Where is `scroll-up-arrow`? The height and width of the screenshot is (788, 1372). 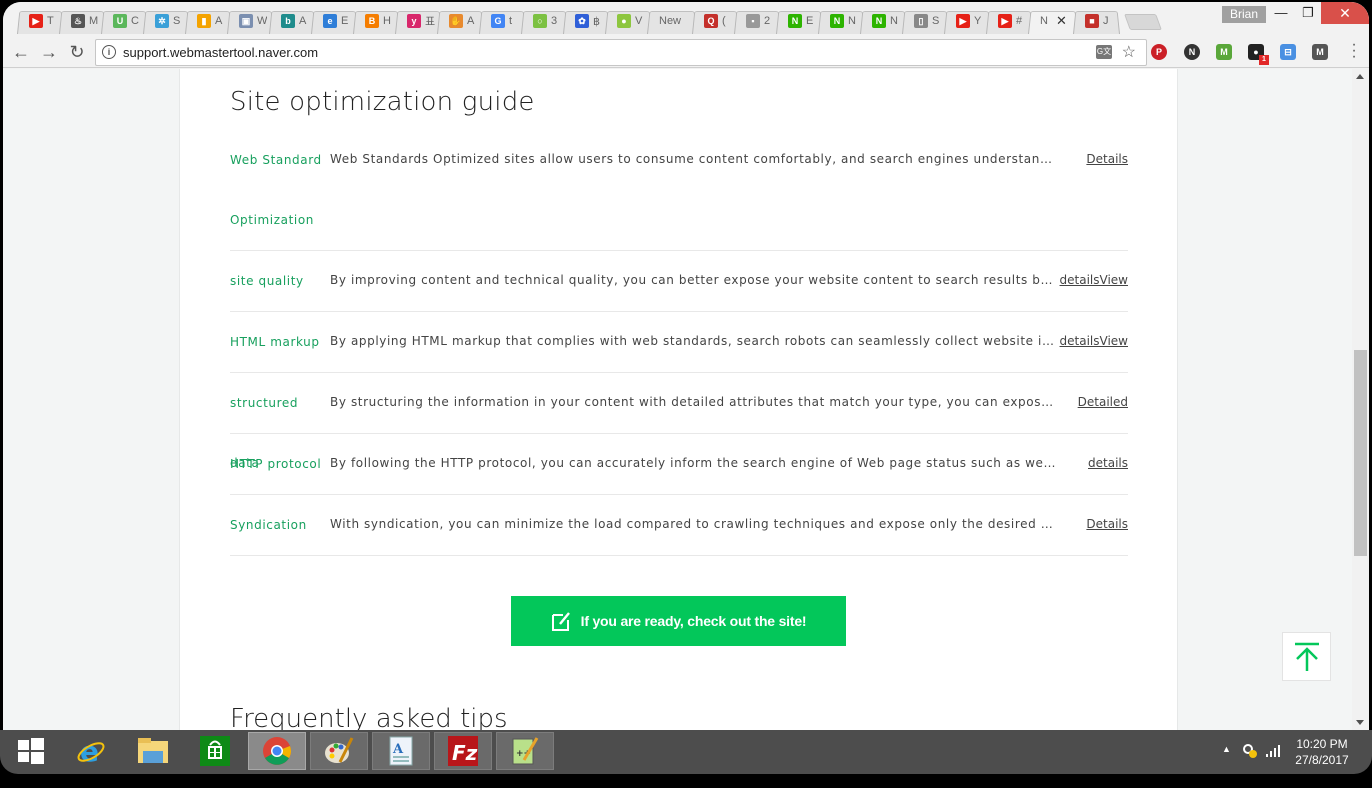
scroll-up-arrow is located at coordinates (1360, 76).